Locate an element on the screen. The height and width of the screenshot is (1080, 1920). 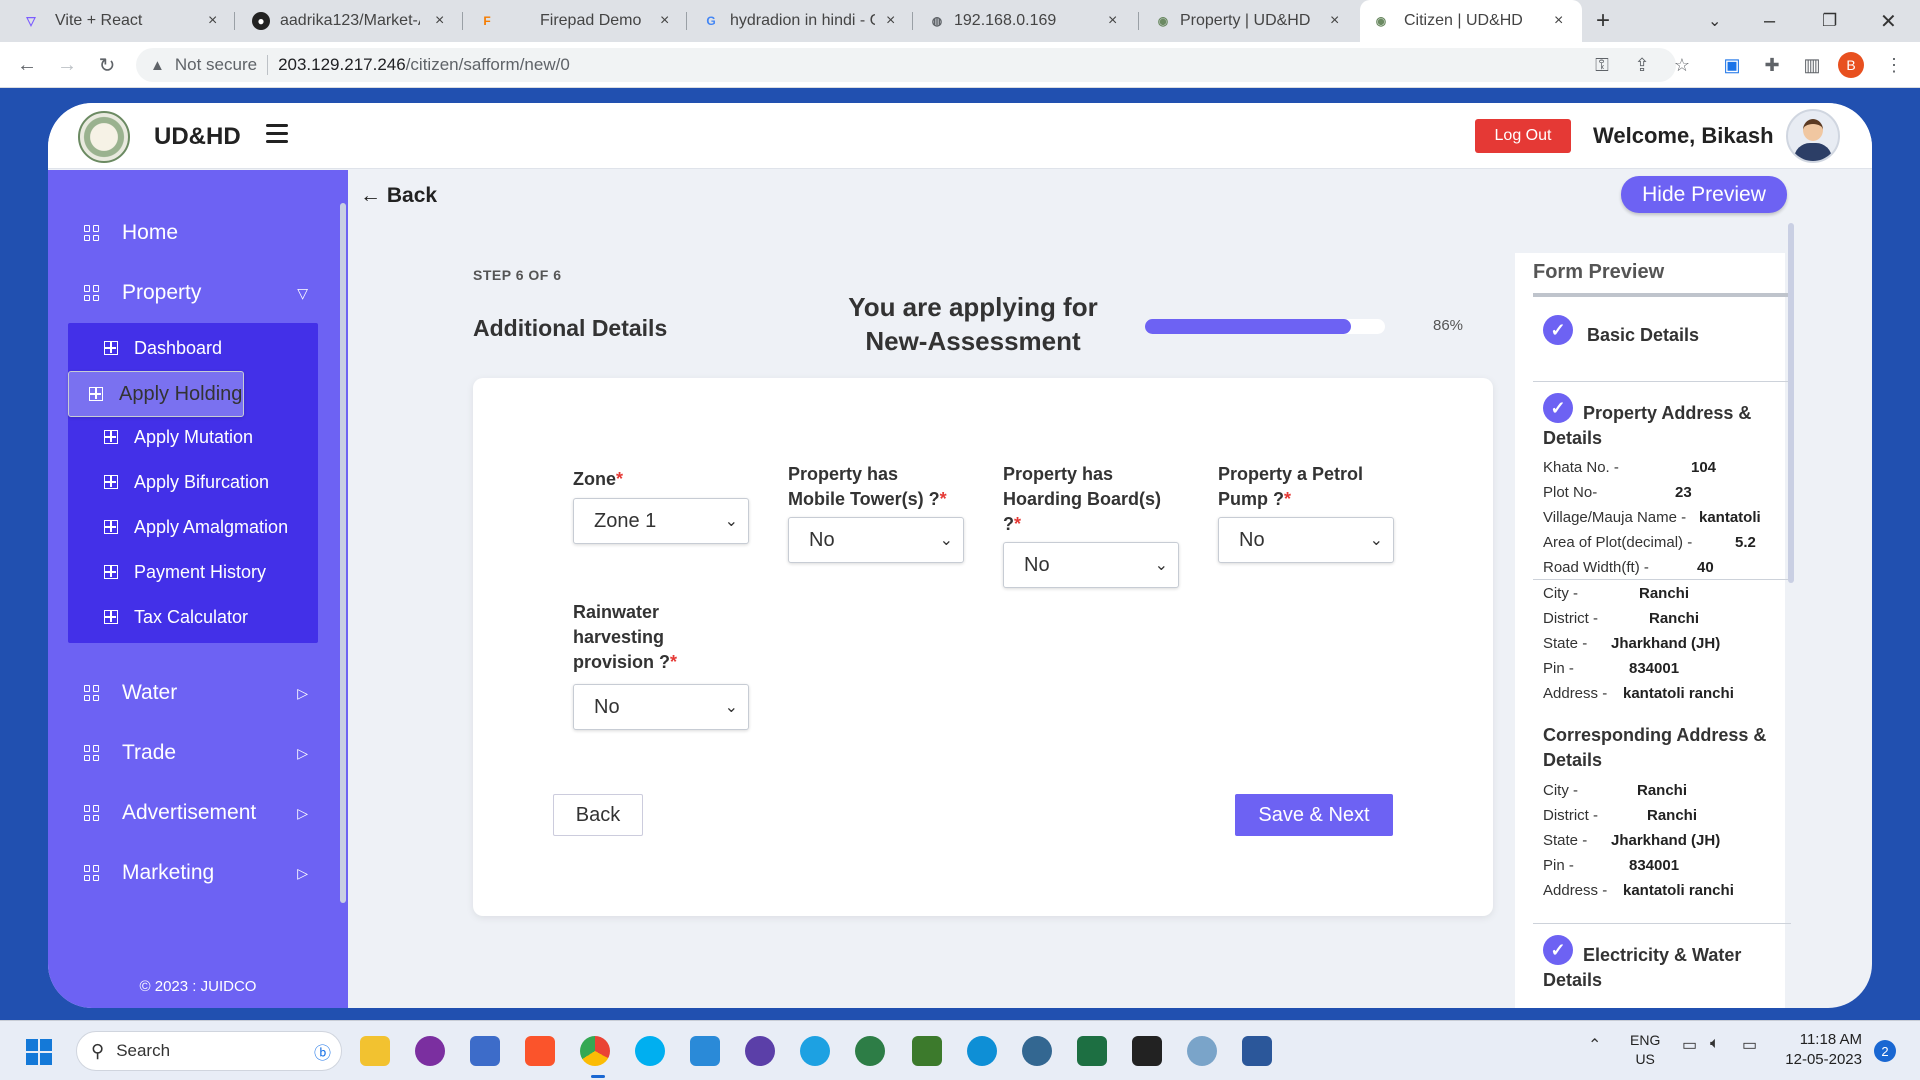
profile-avatar: B is located at coordinates (1851, 65).